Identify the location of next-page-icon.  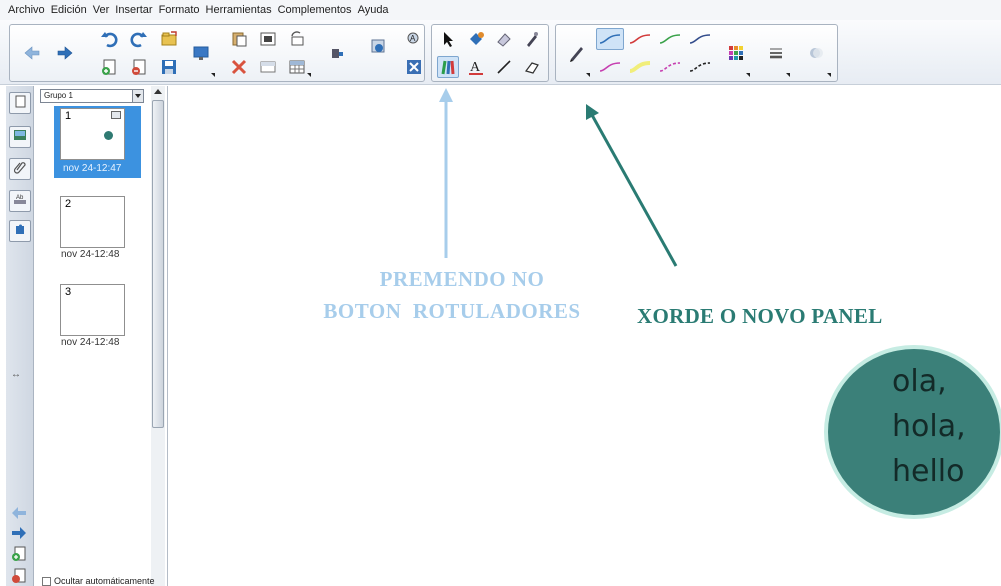
(19, 535).